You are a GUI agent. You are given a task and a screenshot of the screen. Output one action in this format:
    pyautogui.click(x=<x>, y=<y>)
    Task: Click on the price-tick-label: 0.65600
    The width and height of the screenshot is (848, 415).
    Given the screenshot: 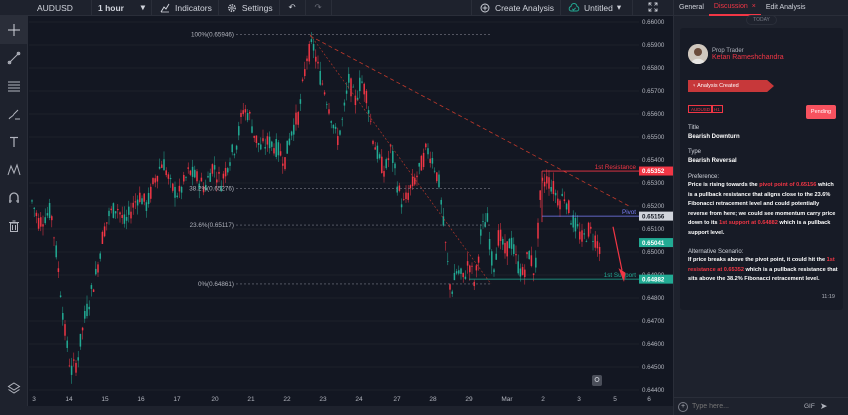 What is the action you would take?
    pyautogui.click(x=653, y=114)
    